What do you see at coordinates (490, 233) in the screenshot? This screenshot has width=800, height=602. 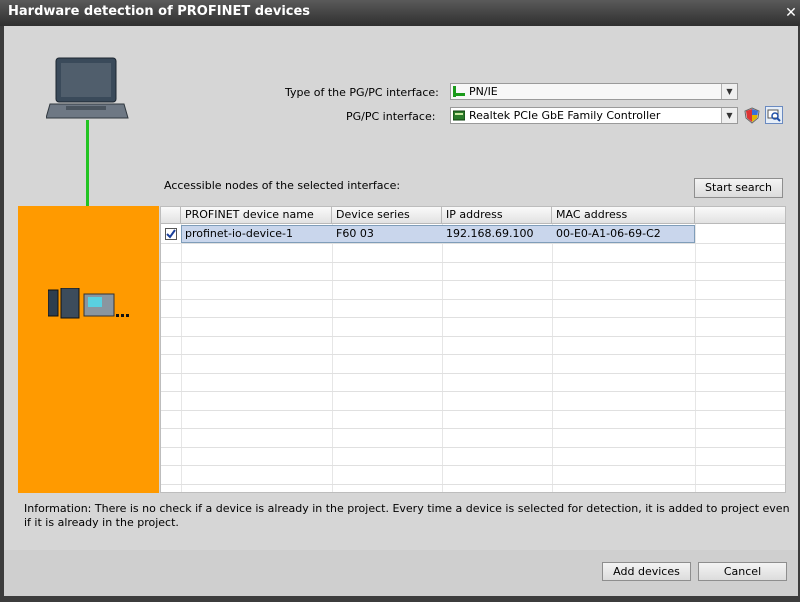 I see `ip-address-cell: 192.168.69.100` at bounding box center [490, 233].